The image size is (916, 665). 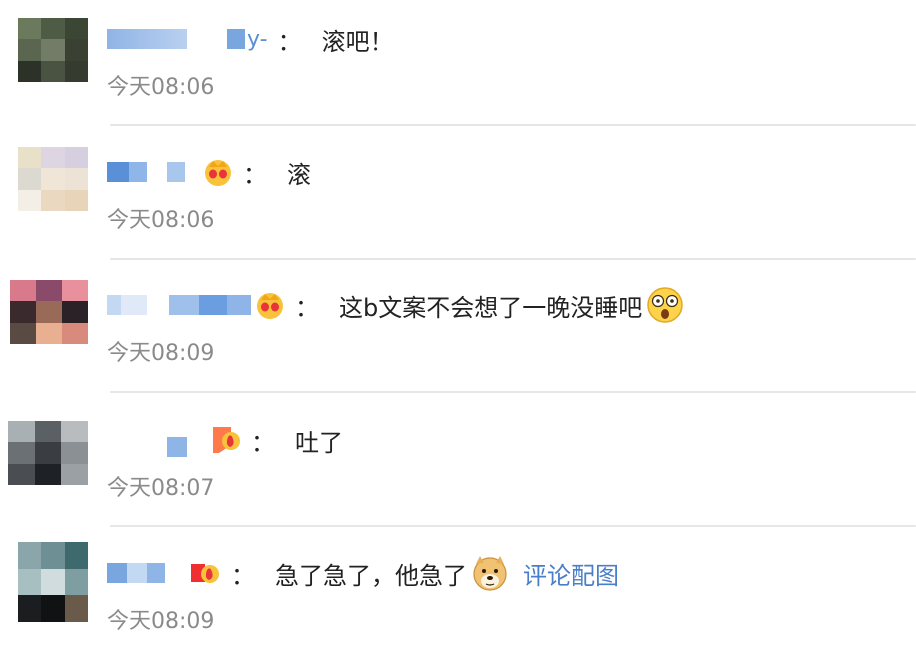 I want to click on comment-text: 滚, so click(x=299, y=174).